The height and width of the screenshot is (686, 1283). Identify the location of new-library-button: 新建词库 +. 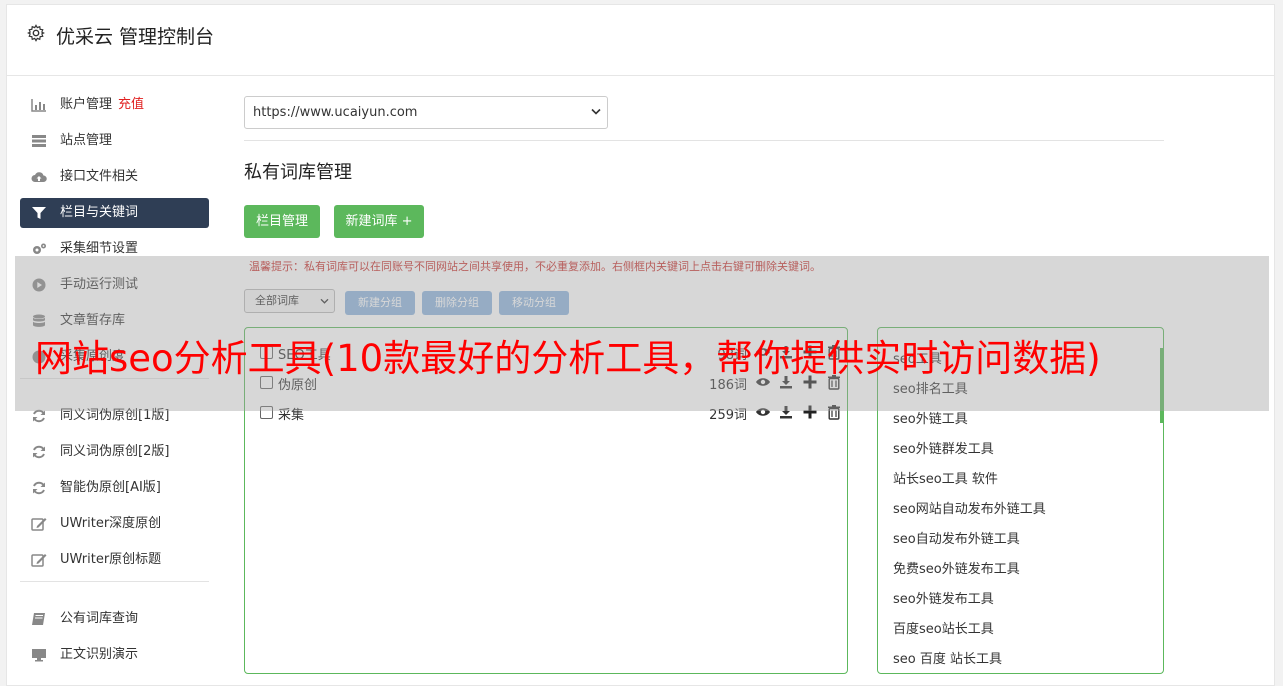
(379, 221).